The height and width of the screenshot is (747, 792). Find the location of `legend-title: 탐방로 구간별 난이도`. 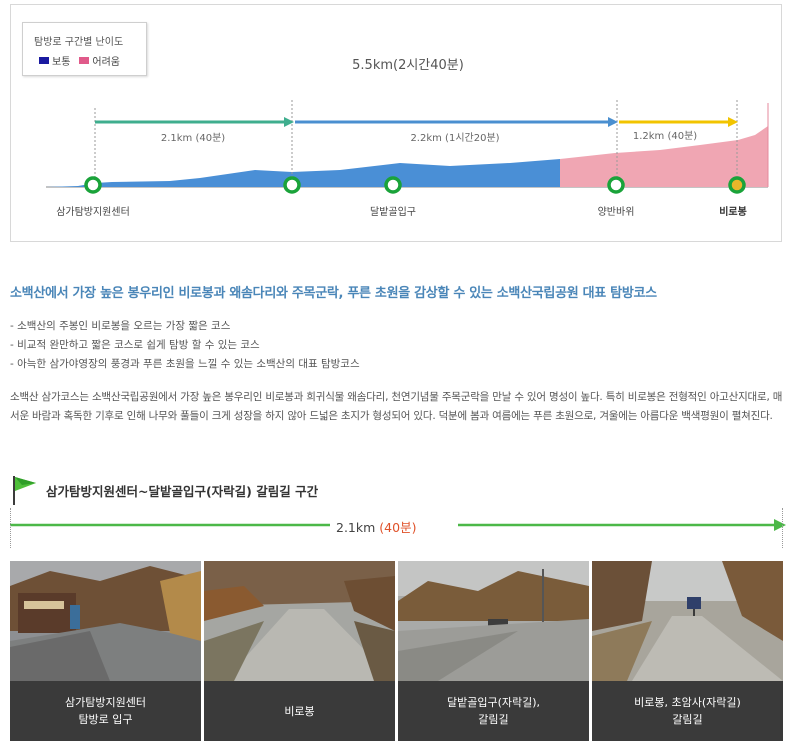

legend-title: 탐방로 구간별 난이도 is located at coordinates (79, 42).